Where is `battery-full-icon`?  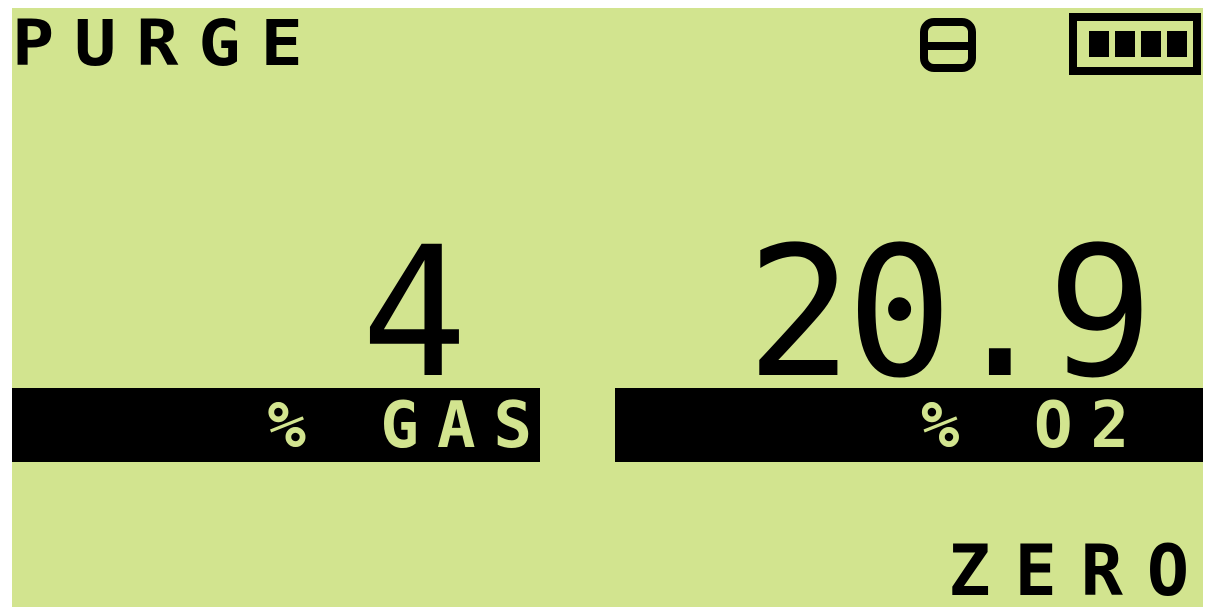
battery-full-icon is located at coordinates (1135, 44).